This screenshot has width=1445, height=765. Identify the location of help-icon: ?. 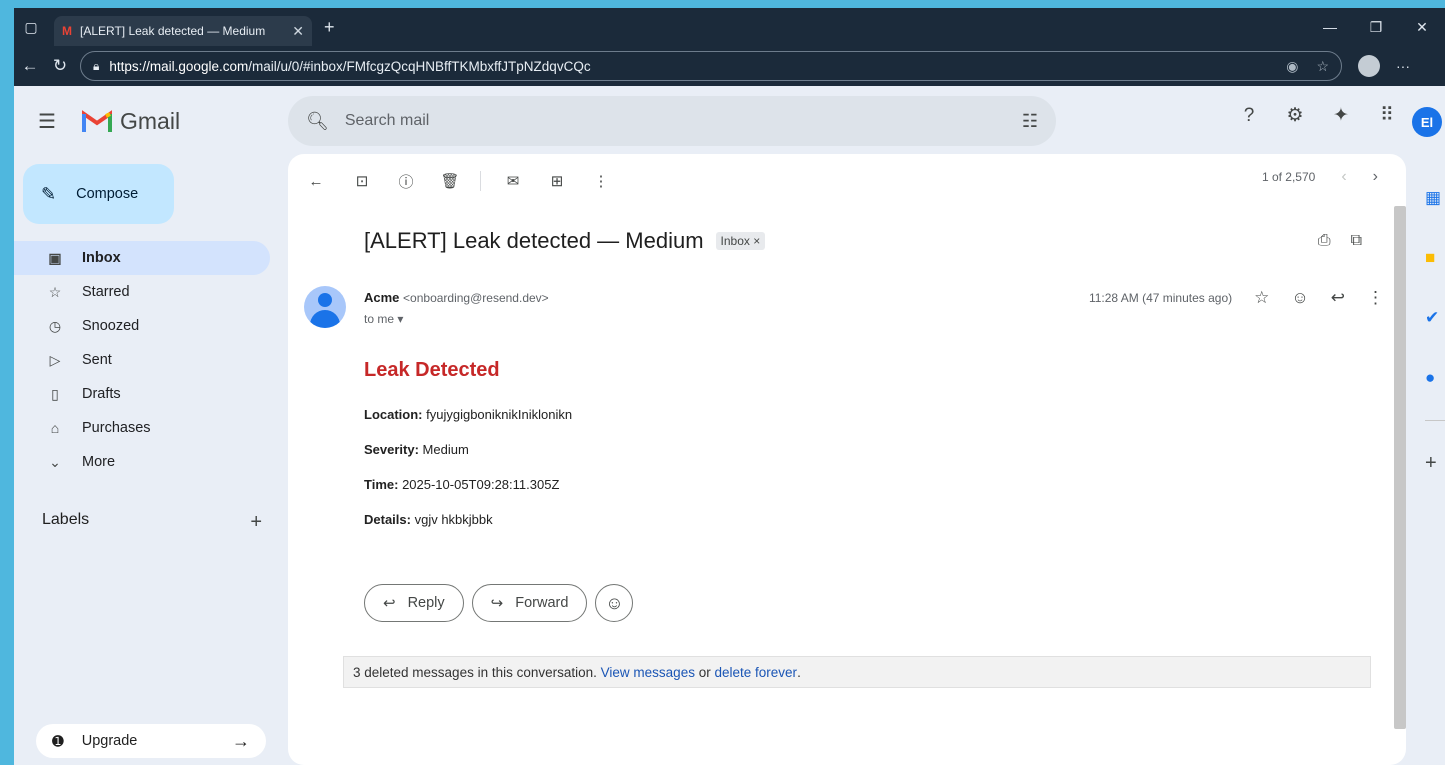
(1249, 116).